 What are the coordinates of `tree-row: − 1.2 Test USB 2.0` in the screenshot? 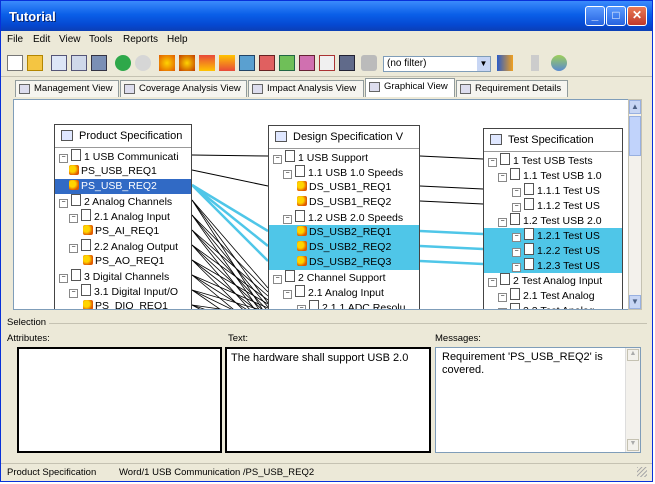 It's located at (553, 220).